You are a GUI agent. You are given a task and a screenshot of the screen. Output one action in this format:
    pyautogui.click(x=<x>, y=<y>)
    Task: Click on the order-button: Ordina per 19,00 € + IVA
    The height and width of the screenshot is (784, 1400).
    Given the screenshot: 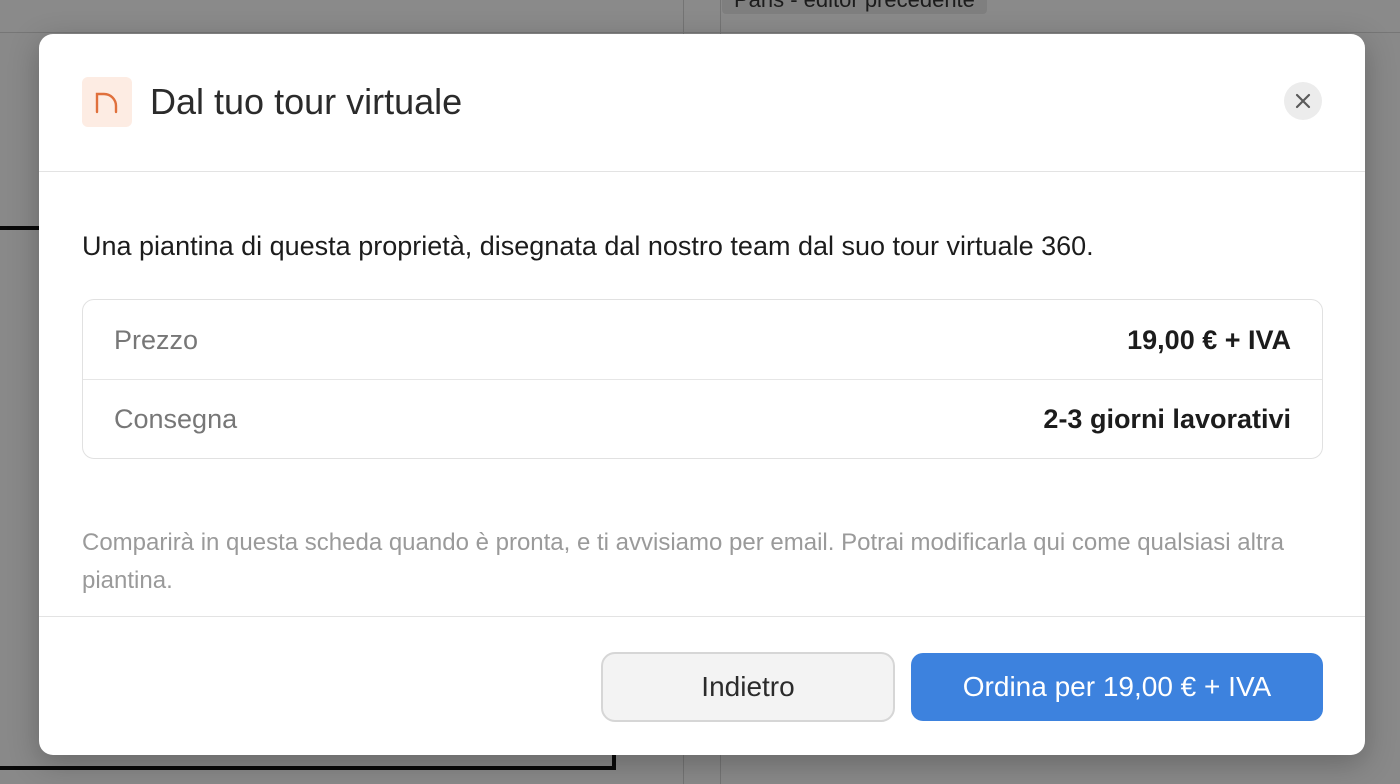 What is the action you would take?
    pyautogui.click(x=1117, y=687)
    